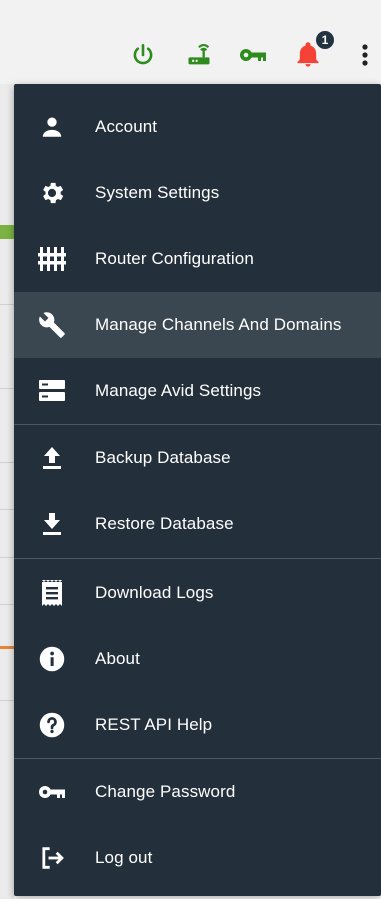 This screenshot has width=381, height=899. I want to click on menu-item-backup-database: Backup Database, so click(197, 458).